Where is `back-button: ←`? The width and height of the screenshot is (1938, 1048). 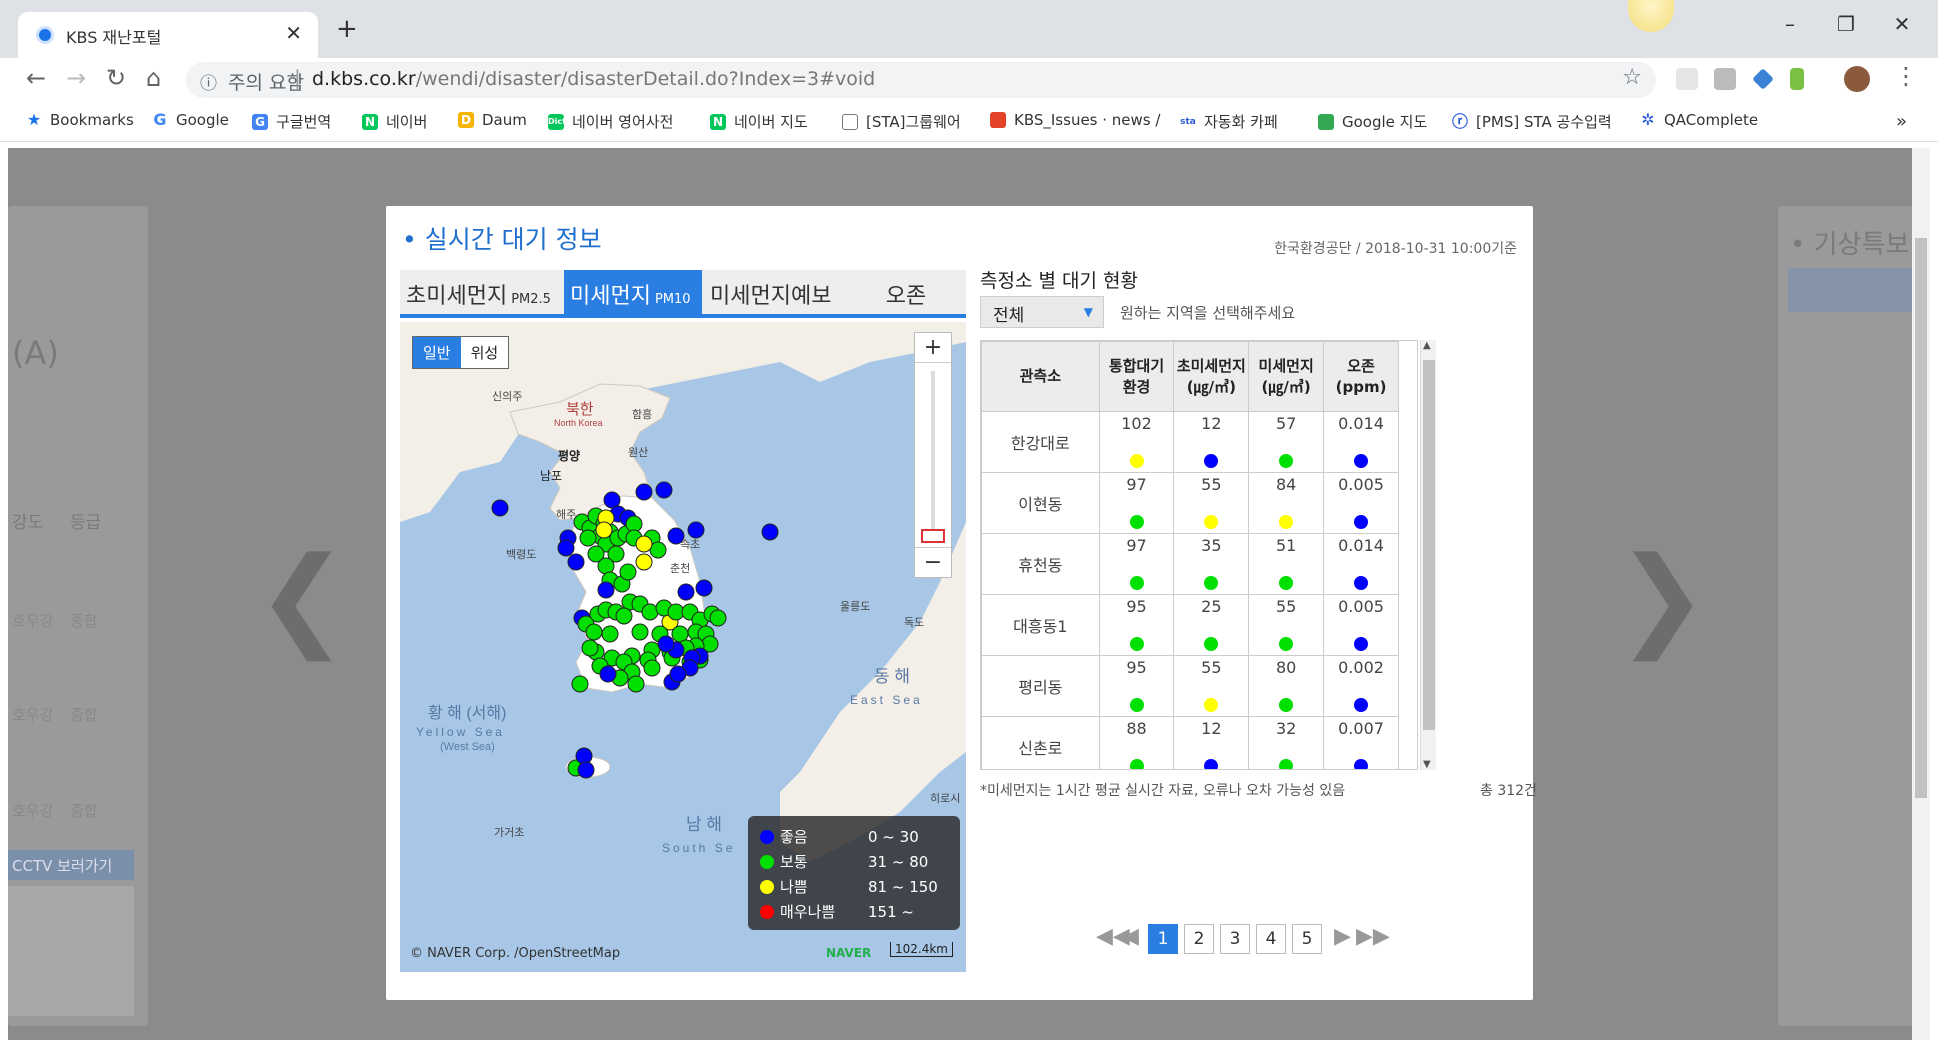 back-button: ← is located at coordinates (36, 78).